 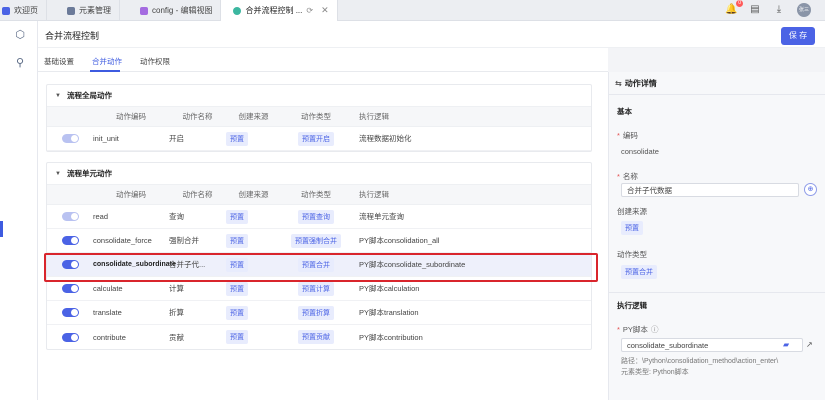 I want to click on bell-icon: 🔔 0, so click(x=734, y=8).